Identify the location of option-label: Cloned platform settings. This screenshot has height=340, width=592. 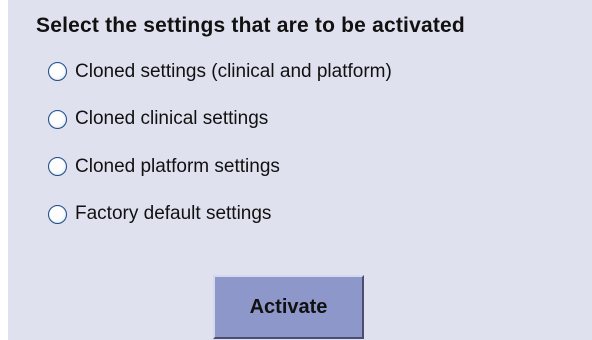
(177, 166).